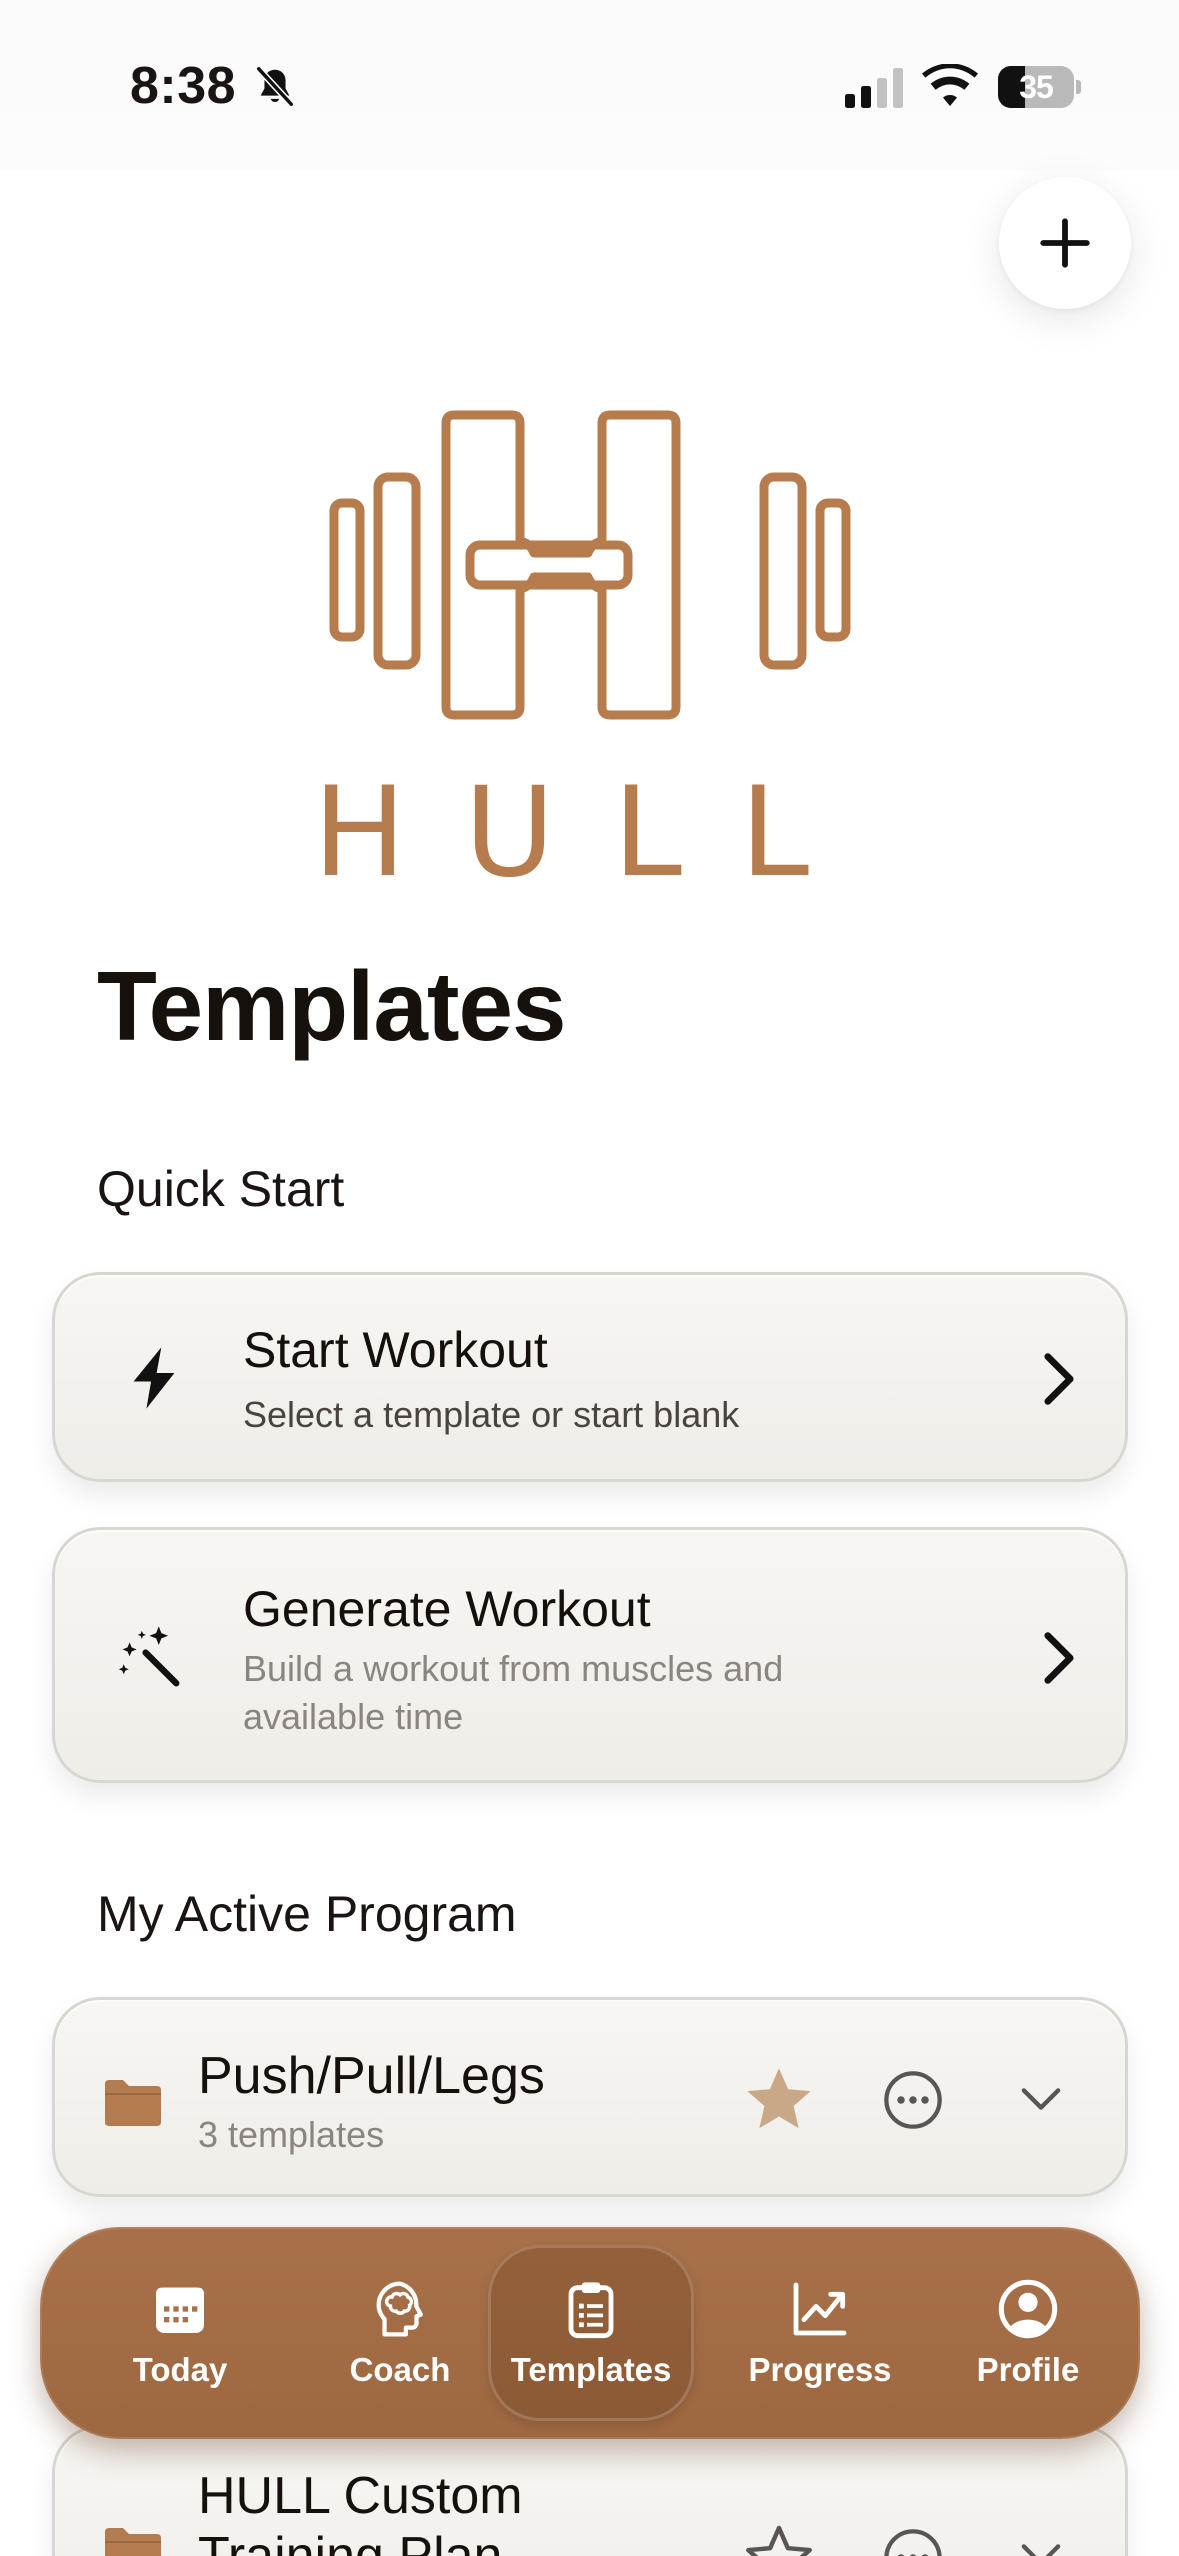 The image size is (1179, 2556). Describe the element at coordinates (183, 86) in the screenshot. I see `status-time: 8:38` at that location.